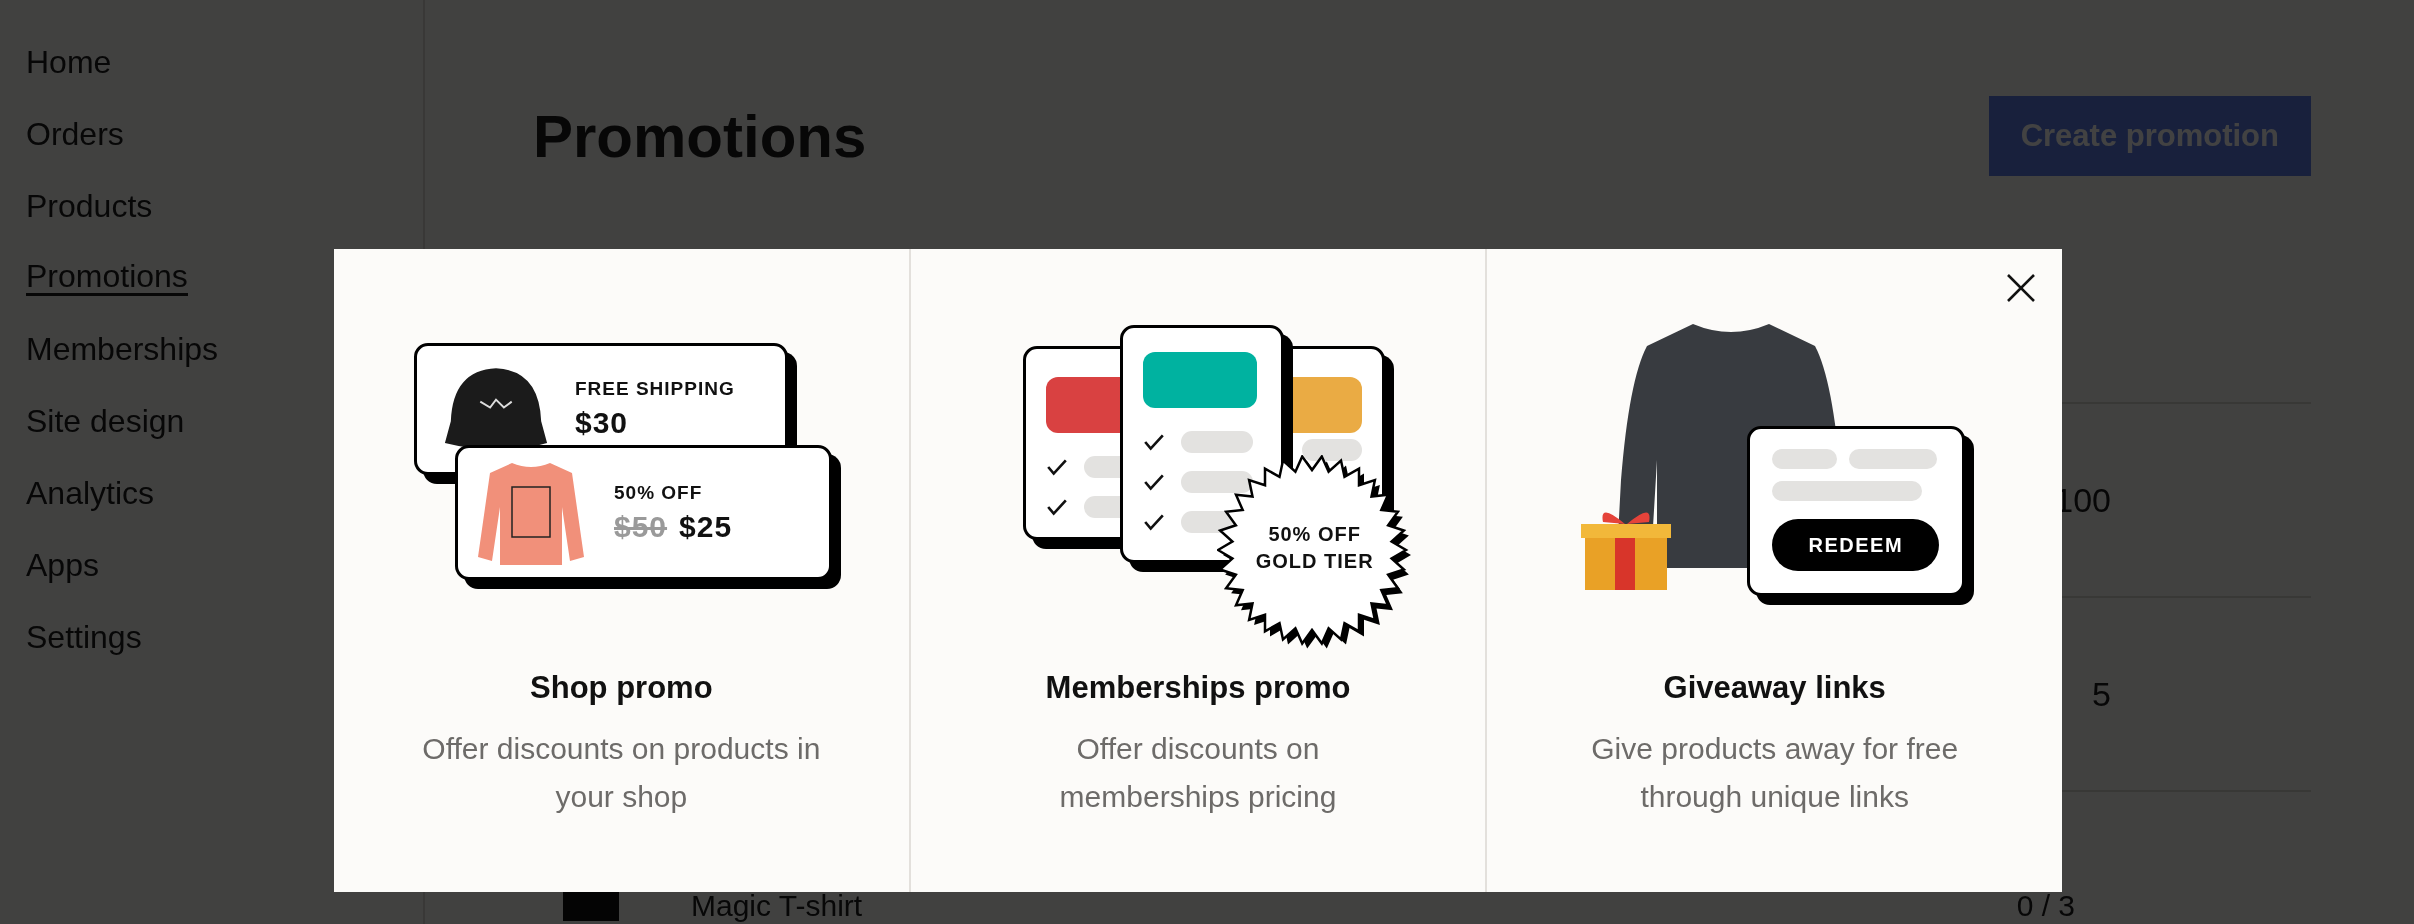 The width and height of the screenshot is (2414, 924). I want to click on redeem-button: REDEEM, so click(1856, 545).